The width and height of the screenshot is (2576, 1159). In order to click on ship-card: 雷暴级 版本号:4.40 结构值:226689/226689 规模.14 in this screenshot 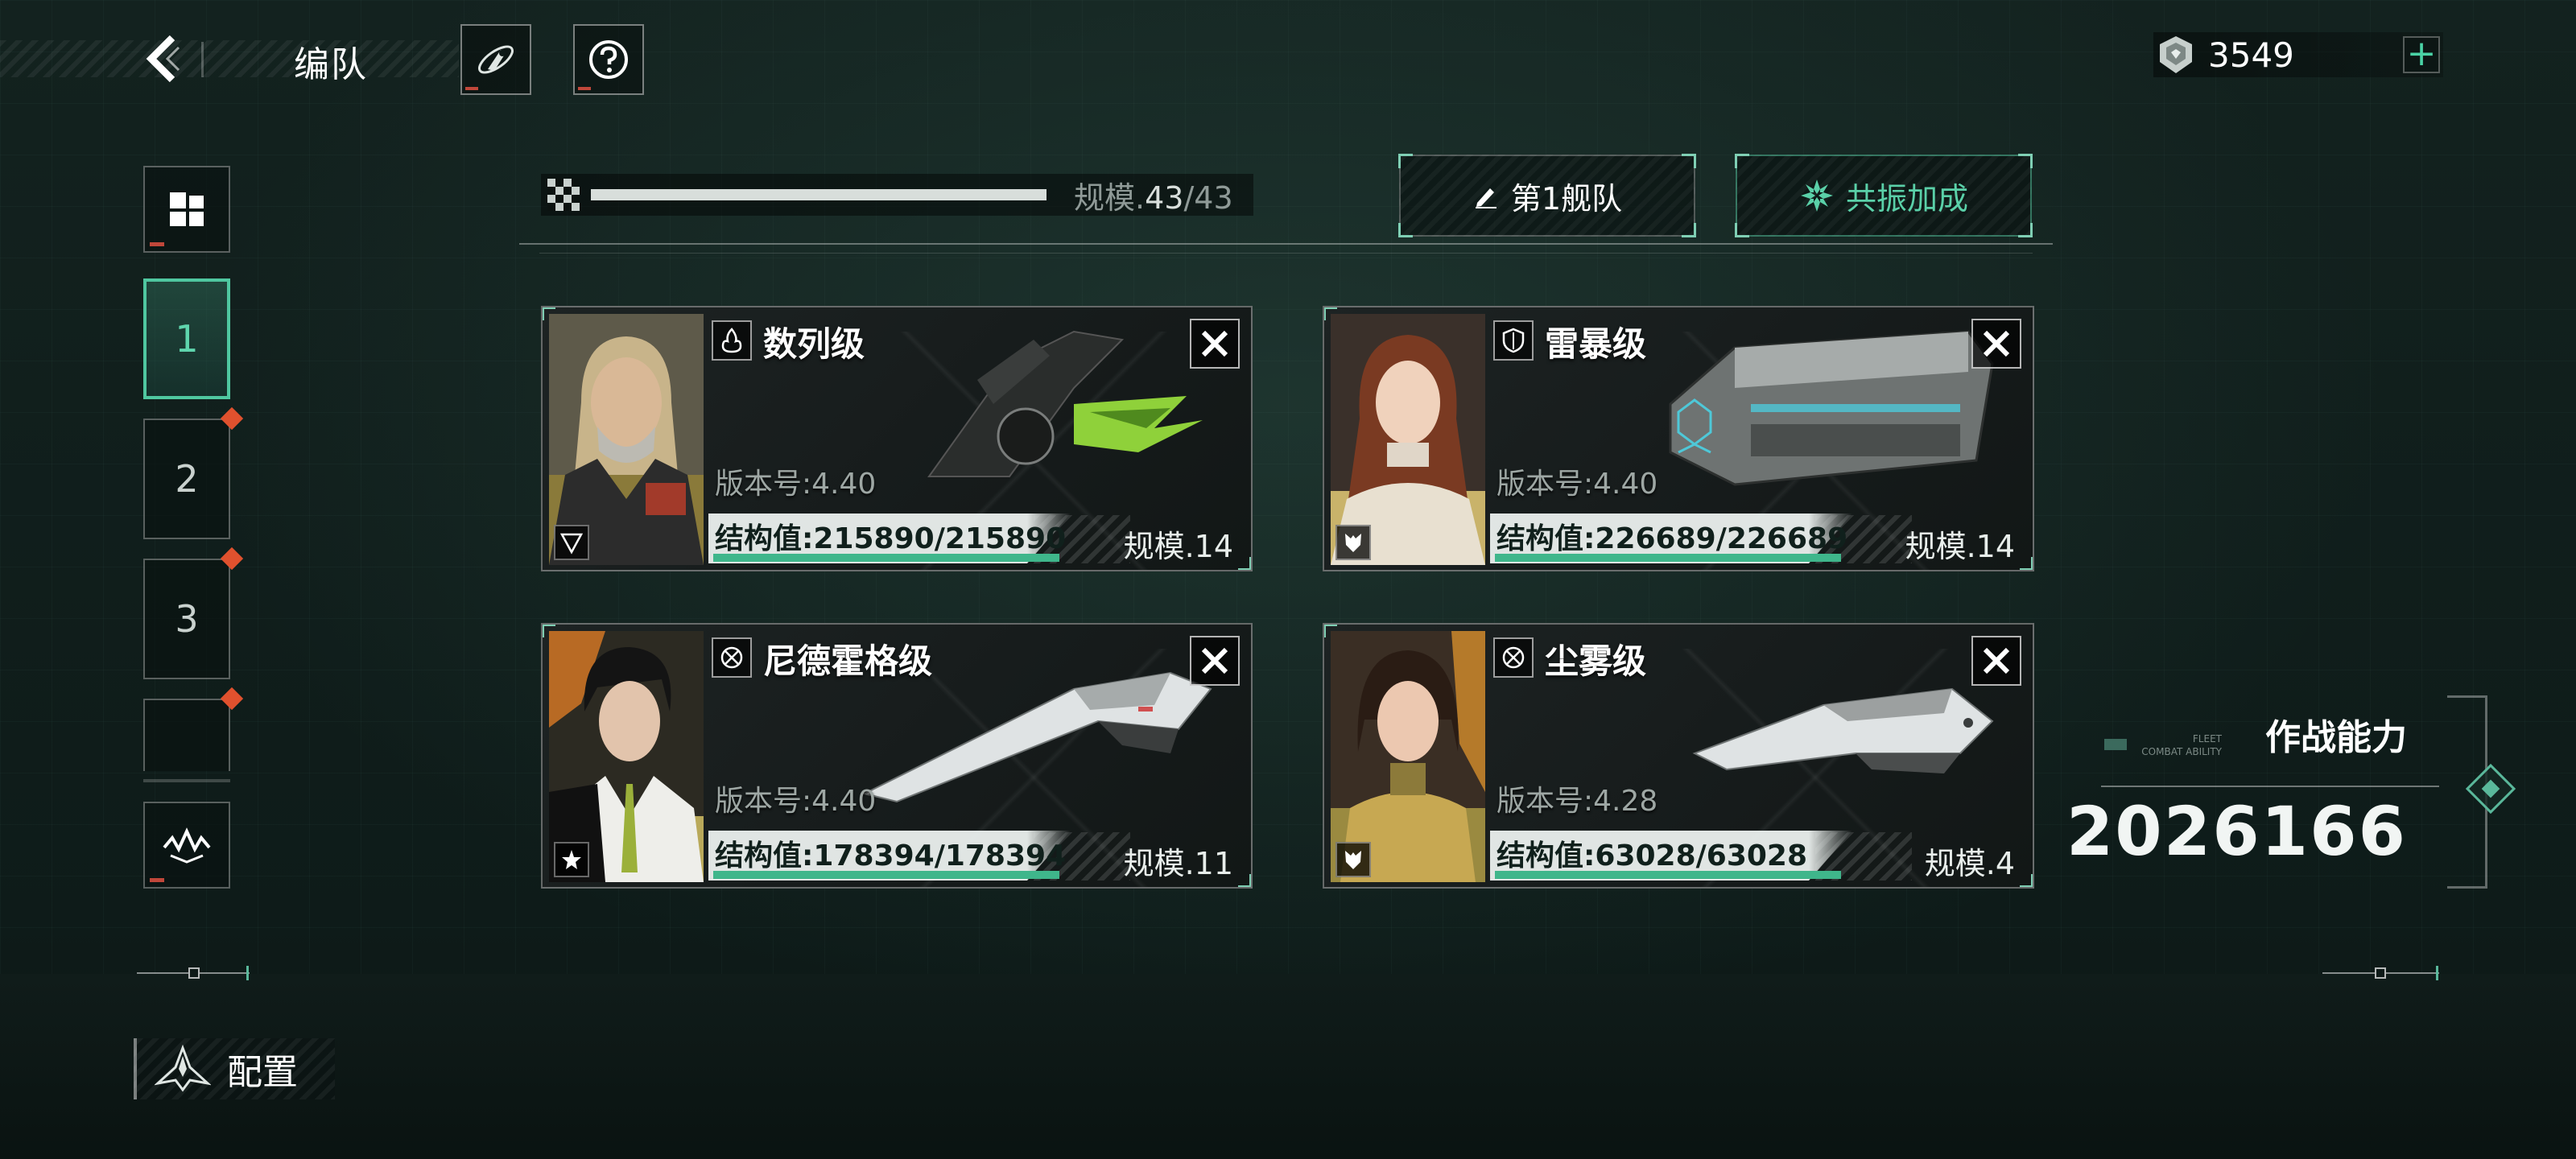, I will do `click(1678, 439)`.